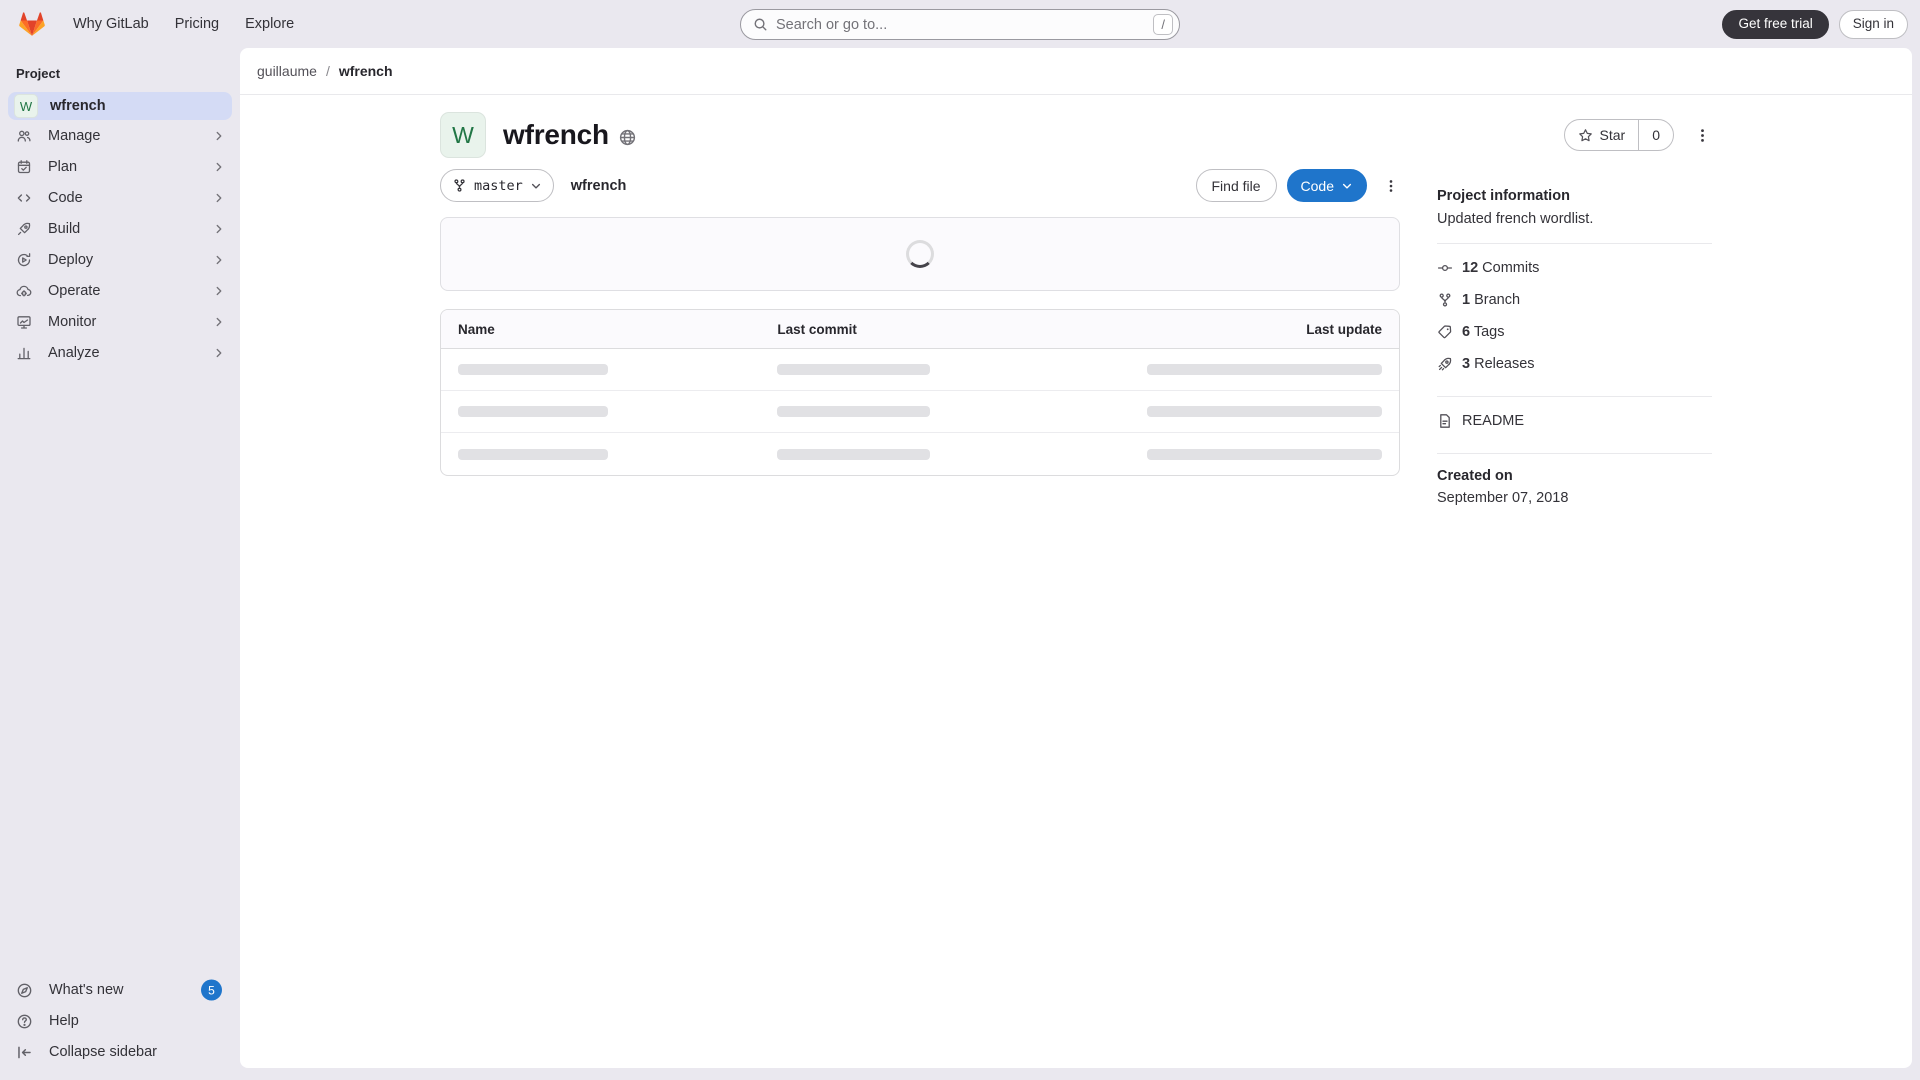 The height and width of the screenshot is (1080, 1920). I want to click on sidebar-item-label: wfrench, so click(78, 106).